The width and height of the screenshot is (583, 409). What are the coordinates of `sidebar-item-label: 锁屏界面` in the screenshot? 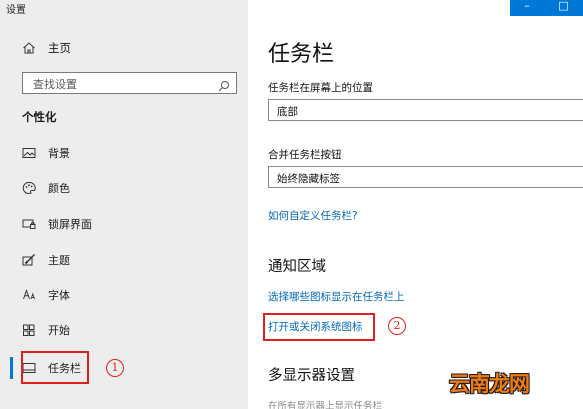 It's located at (70, 224).